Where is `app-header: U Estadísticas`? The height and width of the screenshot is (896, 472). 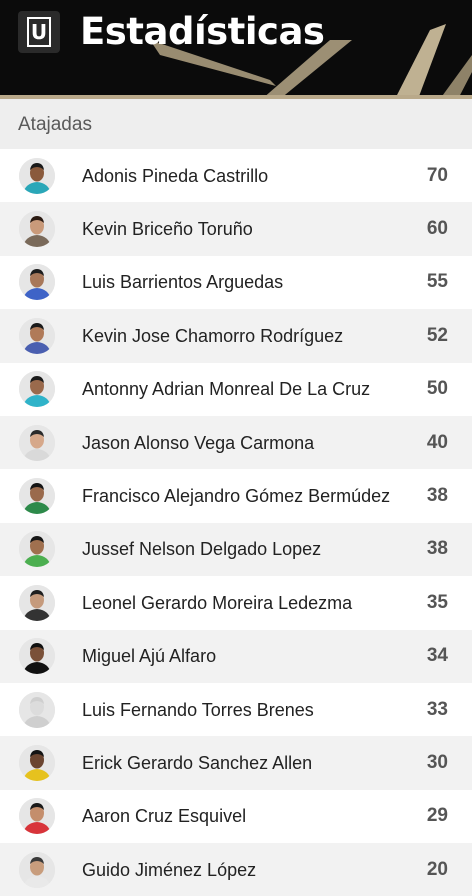
app-header: U Estadísticas is located at coordinates (236, 49).